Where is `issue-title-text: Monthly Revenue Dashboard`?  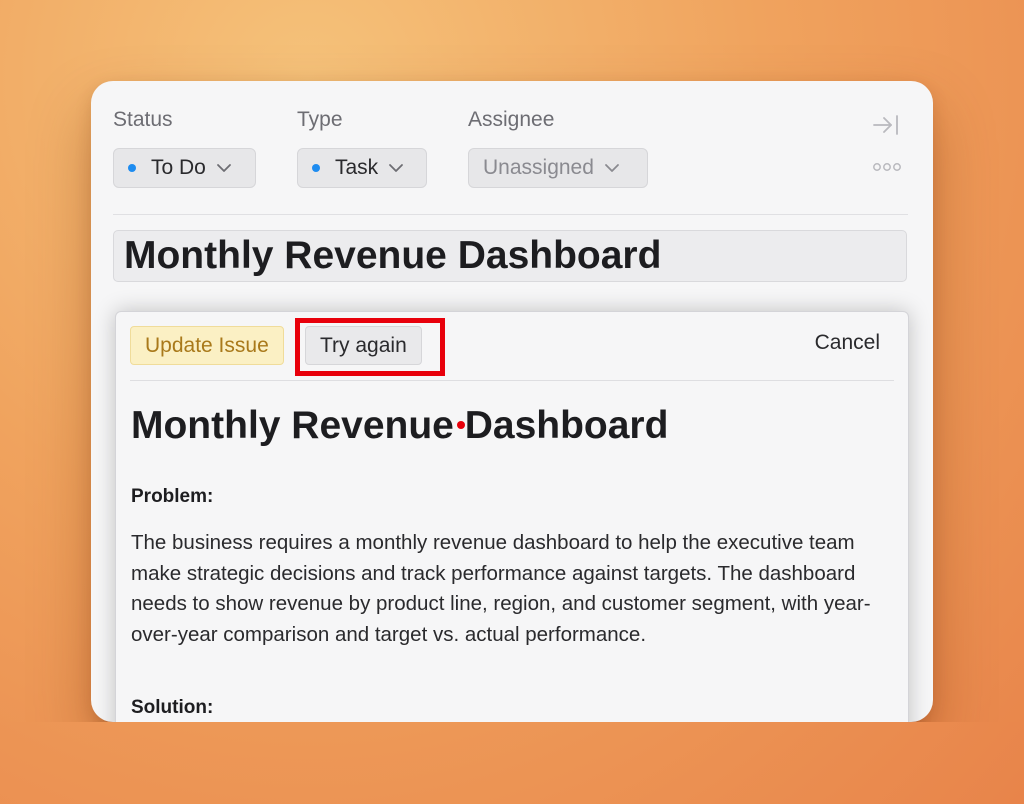 issue-title-text: Monthly Revenue Dashboard is located at coordinates (393, 255).